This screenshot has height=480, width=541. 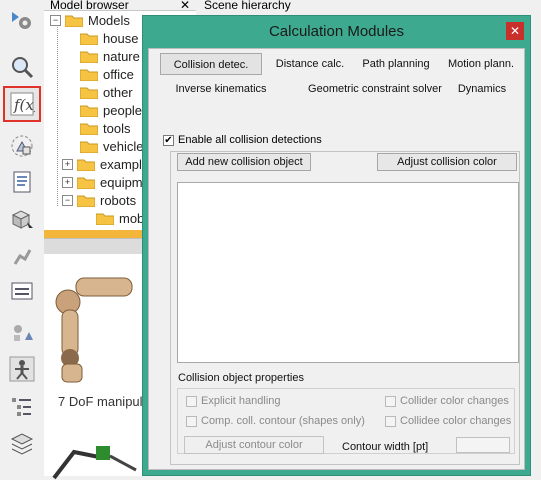 I want to click on path-icon, so click(x=22, y=257).